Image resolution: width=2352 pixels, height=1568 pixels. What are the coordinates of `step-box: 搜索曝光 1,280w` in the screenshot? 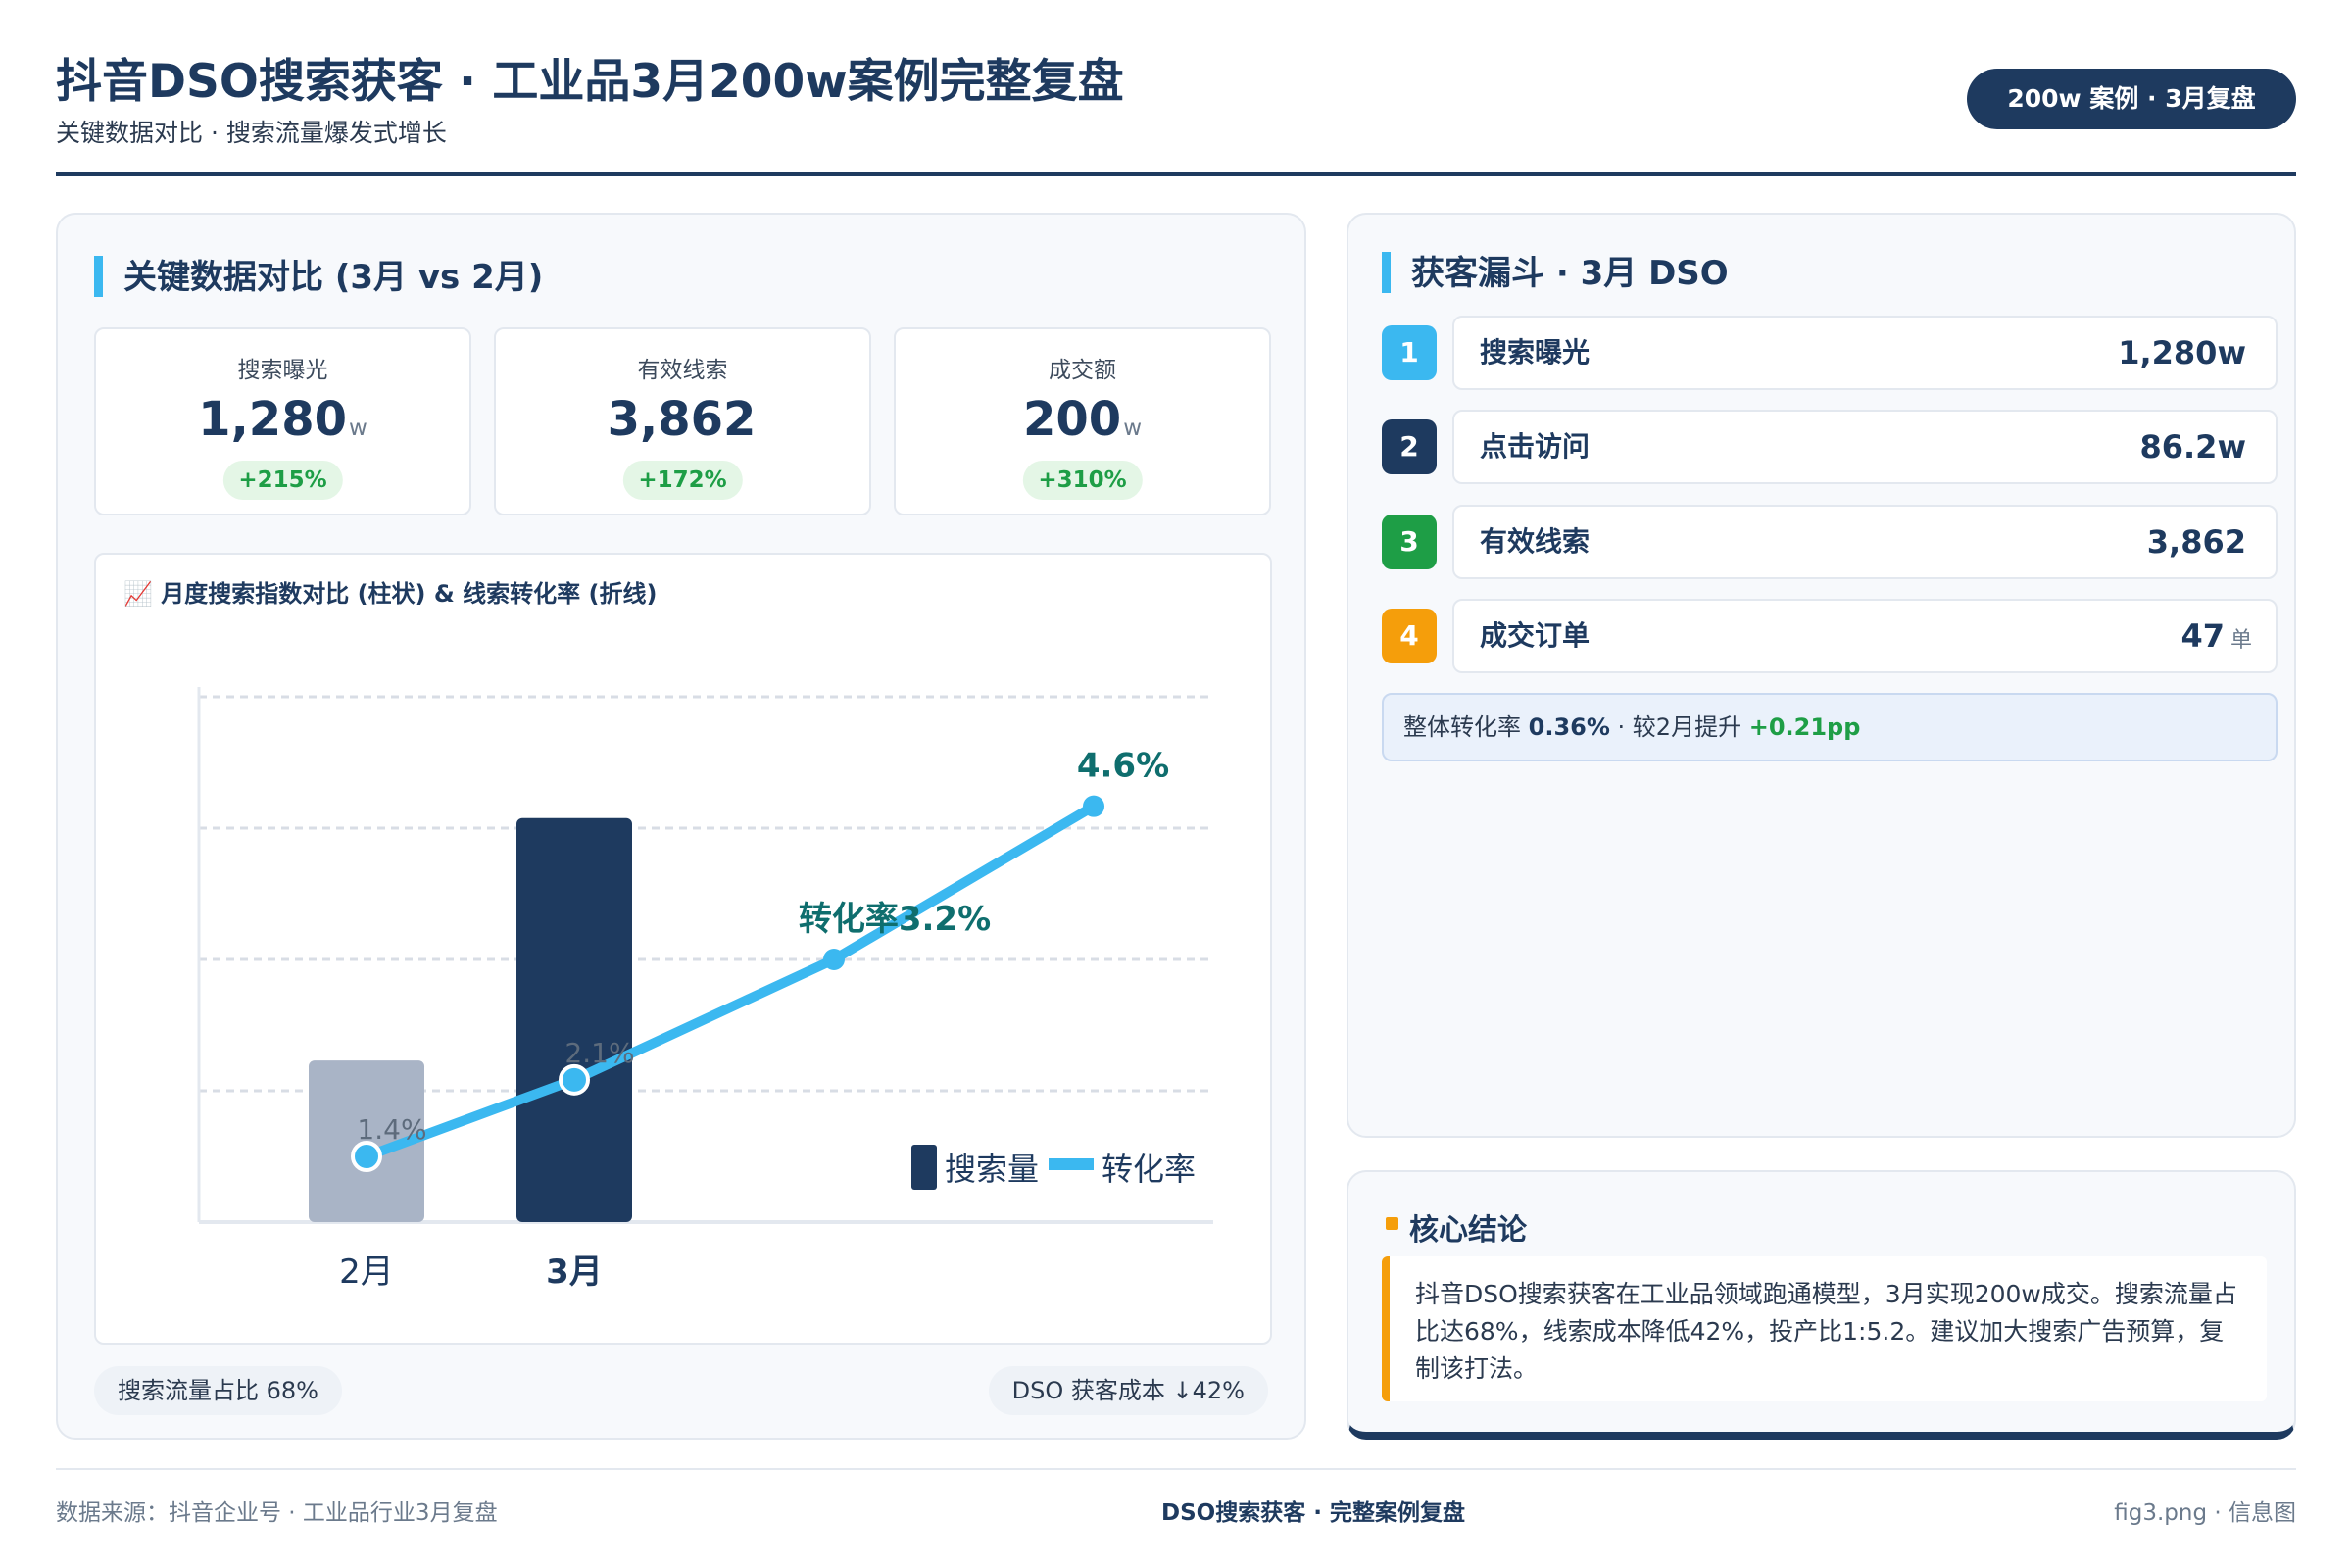 It's located at (1865, 353).